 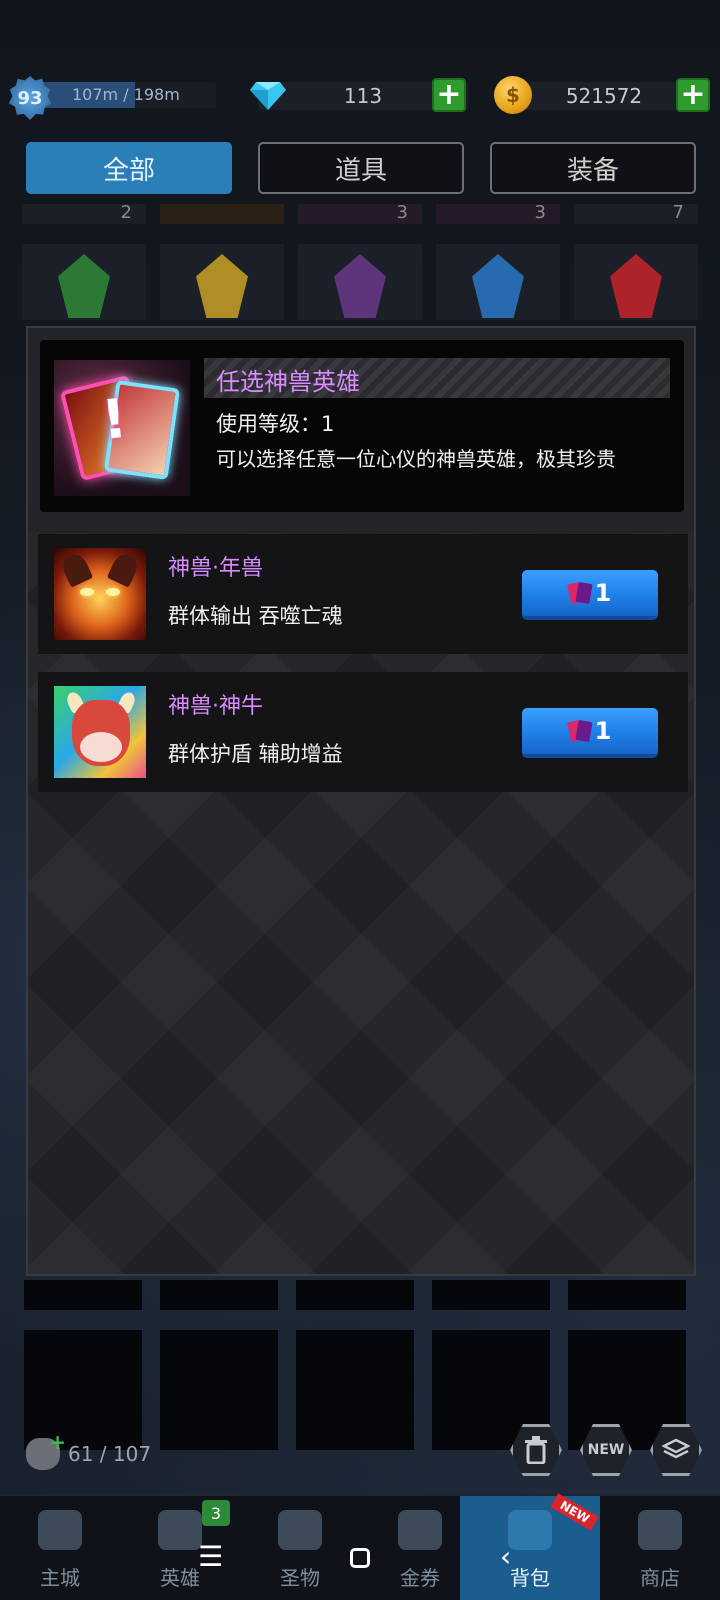 I want to click on add-coins-button: +, so click(x=693, y=95).